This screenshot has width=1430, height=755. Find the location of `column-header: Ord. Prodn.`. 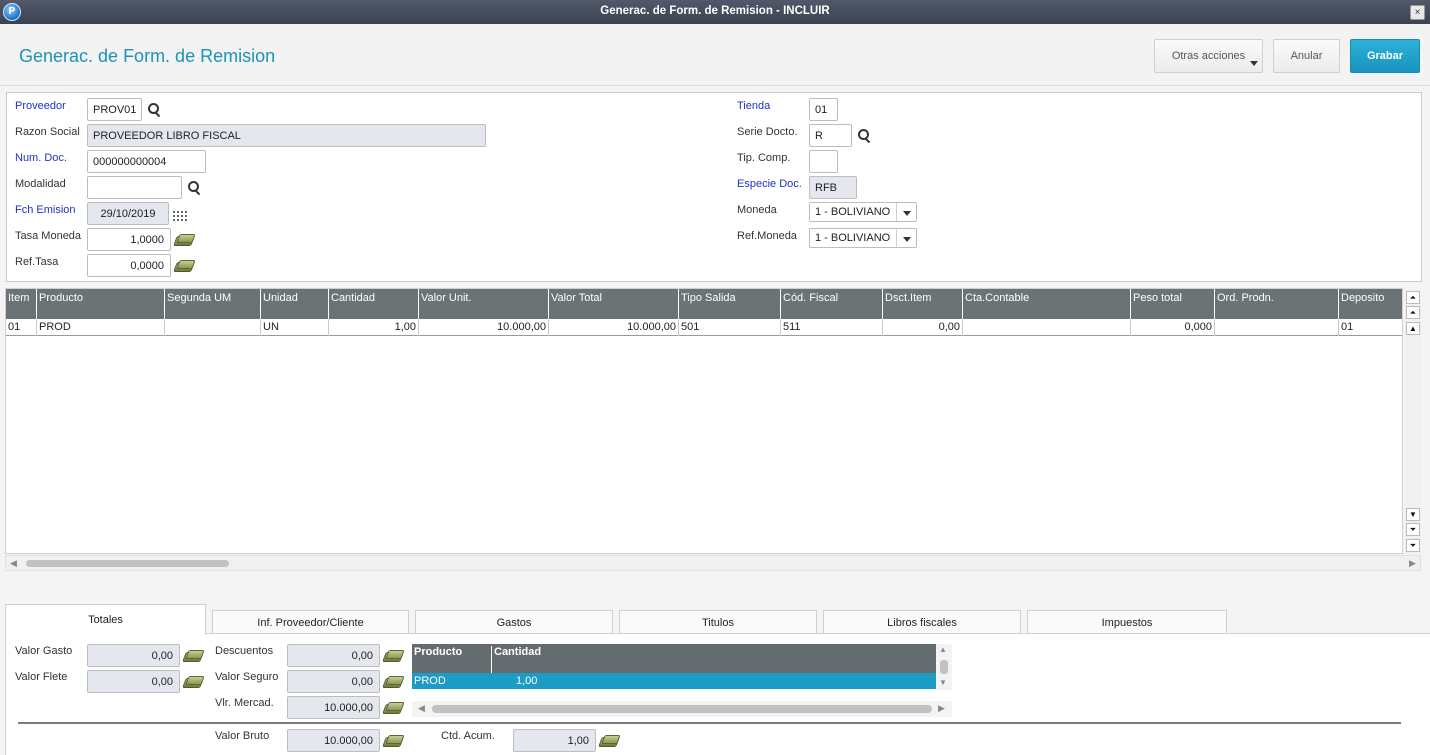

column-header: Ord. Prodn. is located at coordinates (1277, 304).